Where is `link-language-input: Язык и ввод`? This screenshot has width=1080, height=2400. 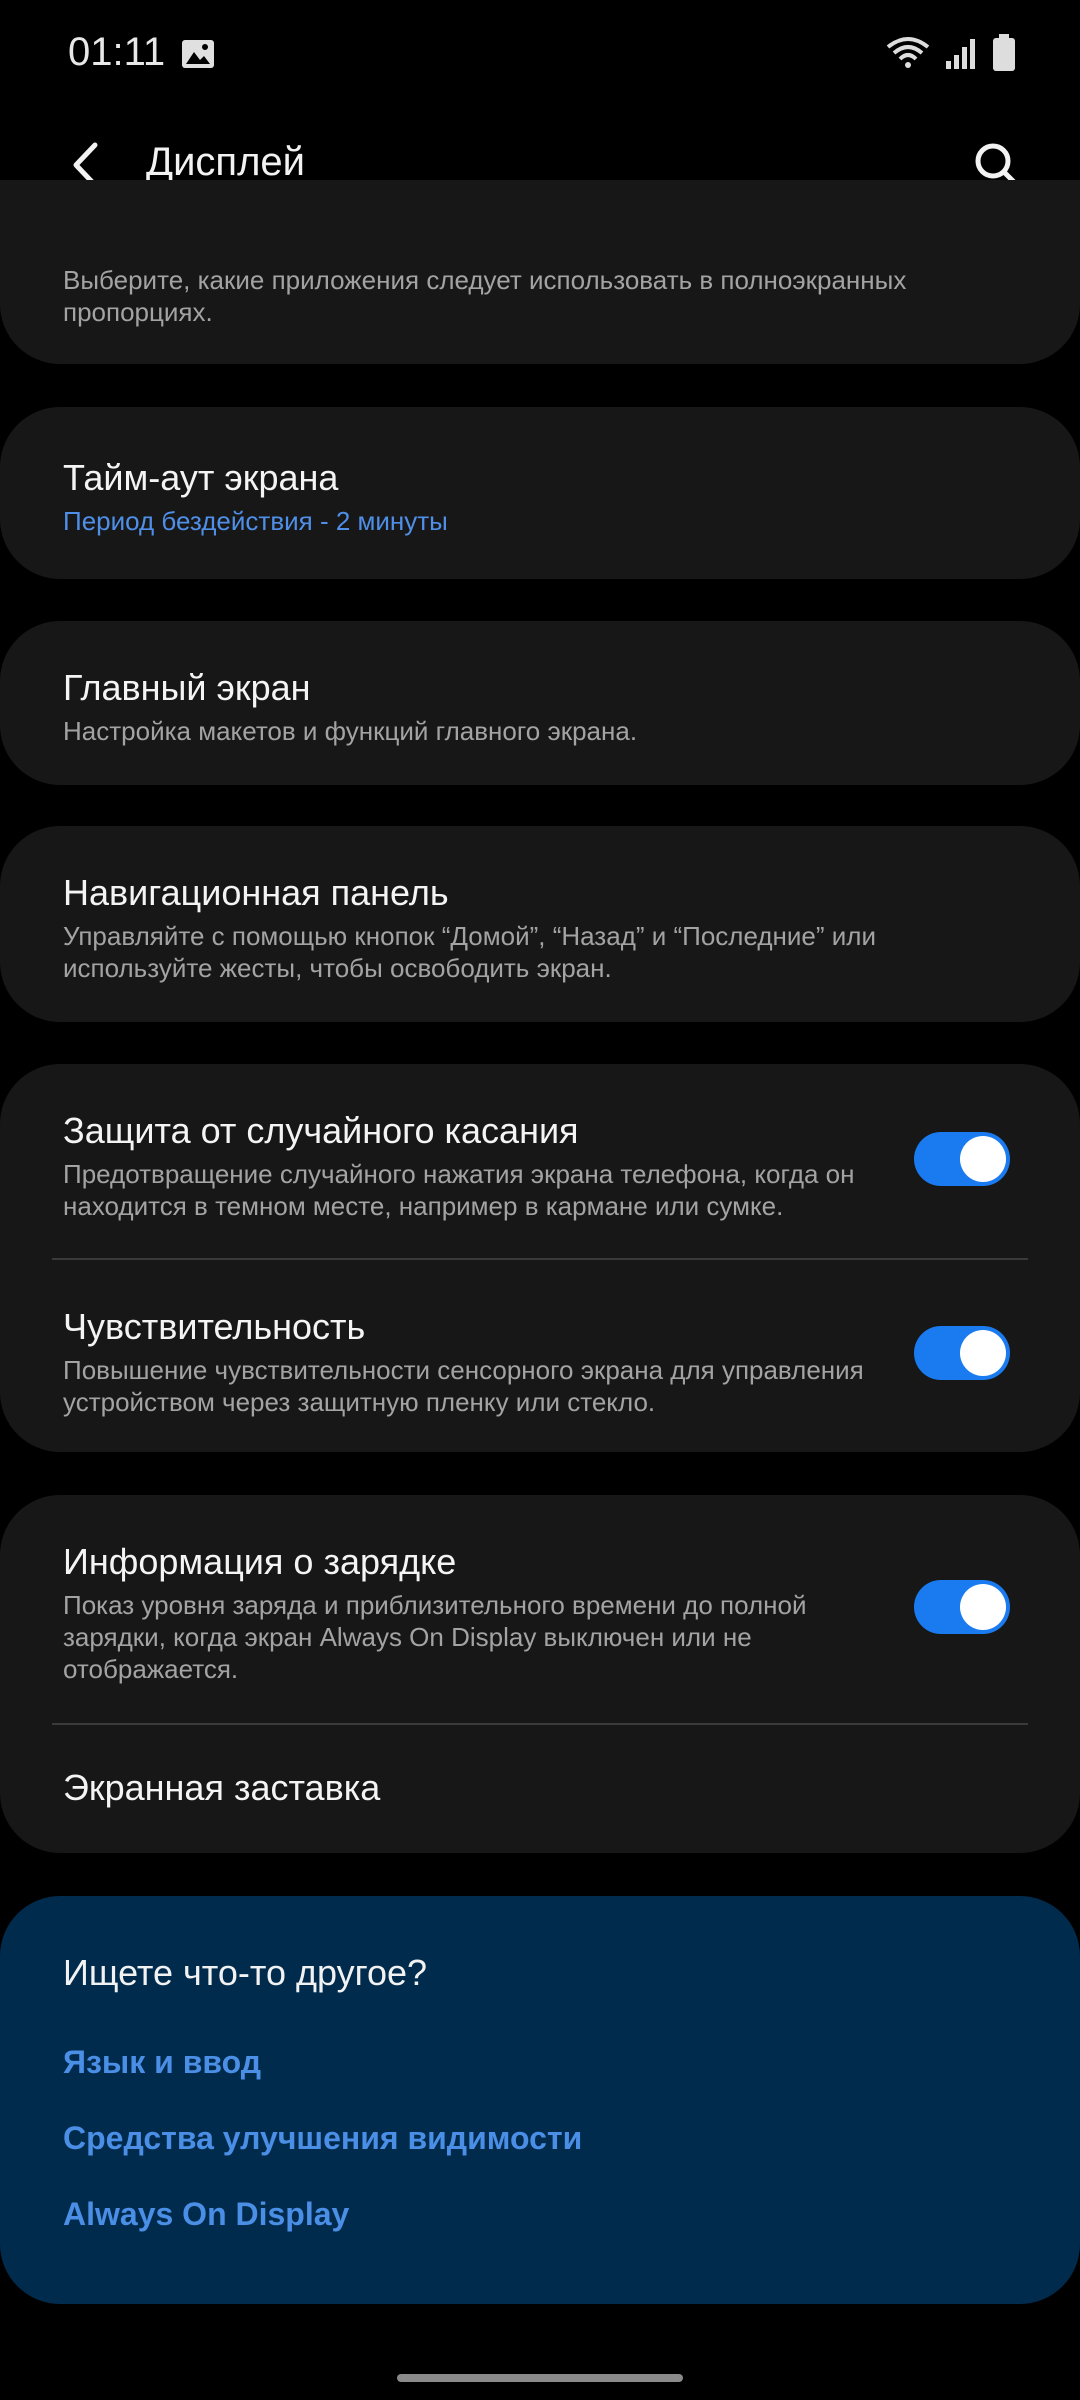 link-language-input: Язык и ввод is located at coordinates (162, 2062).